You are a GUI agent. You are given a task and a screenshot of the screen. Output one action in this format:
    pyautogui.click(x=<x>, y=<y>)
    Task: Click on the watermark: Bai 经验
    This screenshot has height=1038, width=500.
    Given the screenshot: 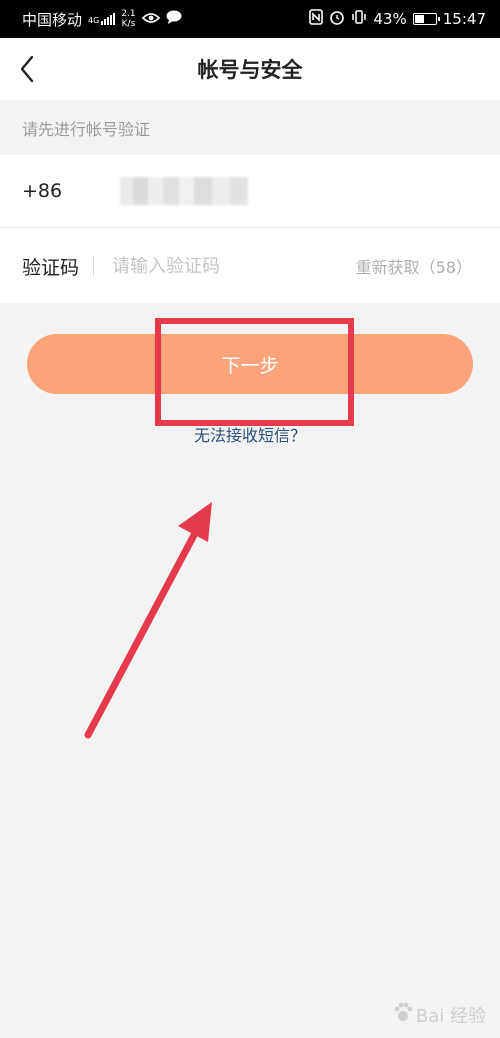 What is the action you would take?
    pyautogui.click(x=439, y=1014)
    